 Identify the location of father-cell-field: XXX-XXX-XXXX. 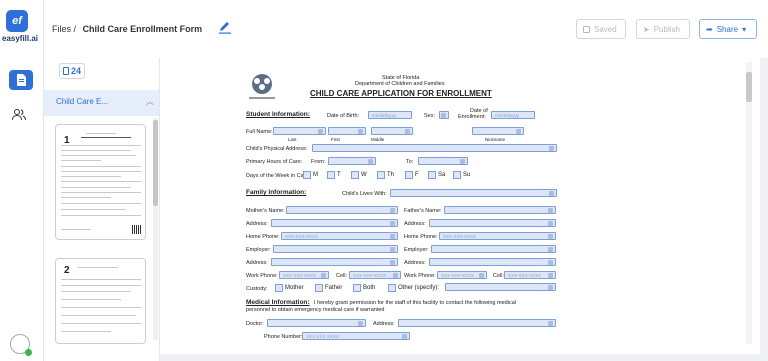
(530, 275).